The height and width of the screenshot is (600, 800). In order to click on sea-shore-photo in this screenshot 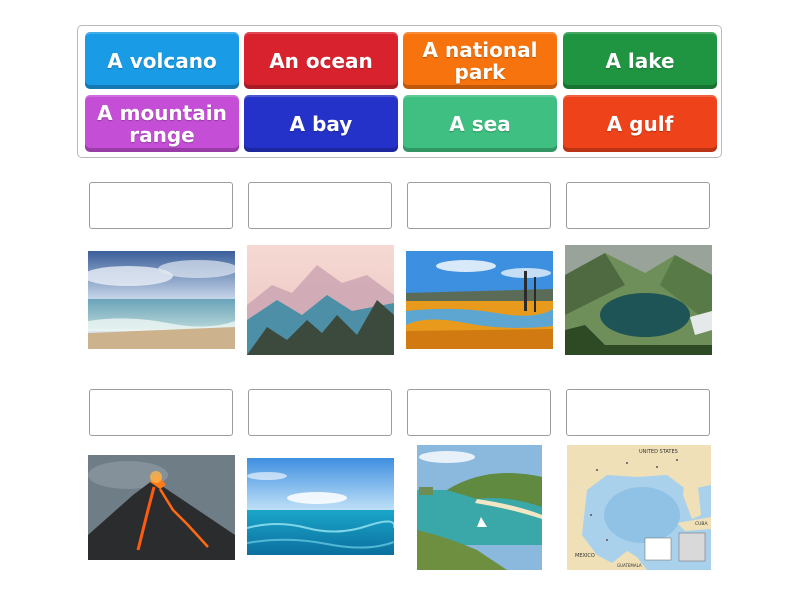, I will do `click(161, 300)`.